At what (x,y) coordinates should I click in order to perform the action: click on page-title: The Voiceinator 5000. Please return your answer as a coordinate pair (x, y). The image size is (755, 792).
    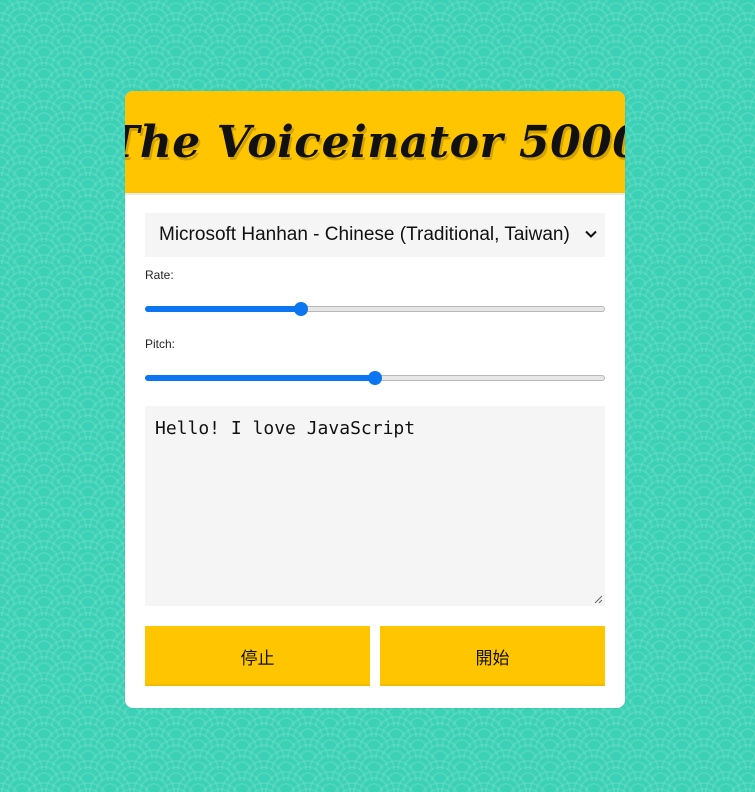
    Looking at the image, I should click on (375, 142).